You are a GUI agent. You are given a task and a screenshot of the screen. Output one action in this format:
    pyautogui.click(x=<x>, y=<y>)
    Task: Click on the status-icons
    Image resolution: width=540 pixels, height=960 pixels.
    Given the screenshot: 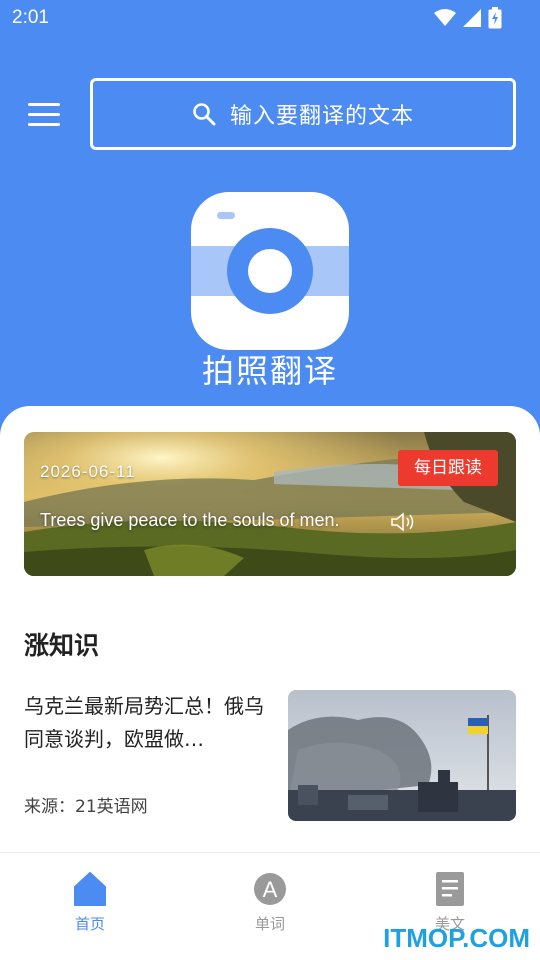 What is the action you would take?
    pyautogui.click(x=468, y=18)
    